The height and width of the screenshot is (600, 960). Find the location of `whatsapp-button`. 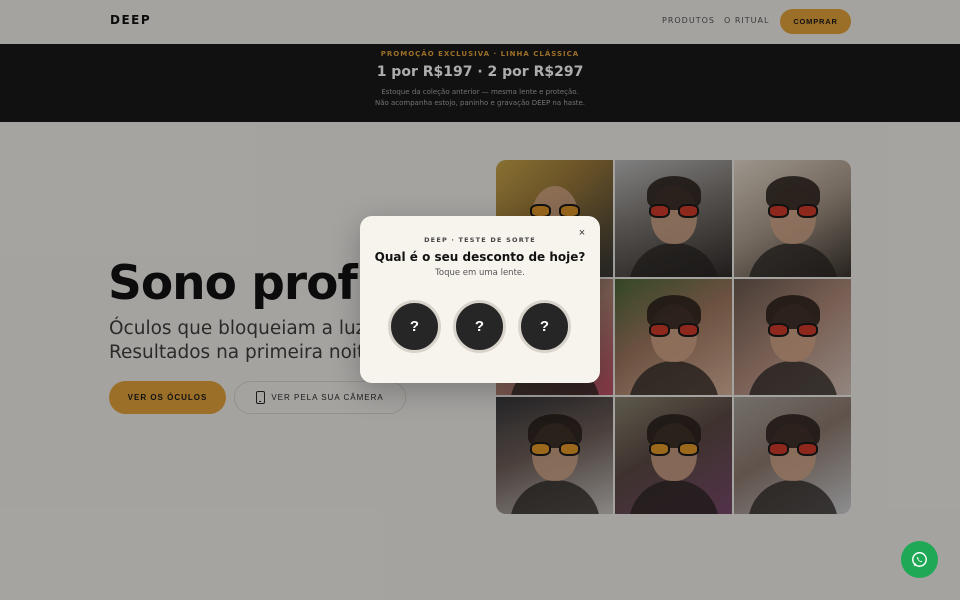

whatsapp-button is located at coordinates (919, 559).